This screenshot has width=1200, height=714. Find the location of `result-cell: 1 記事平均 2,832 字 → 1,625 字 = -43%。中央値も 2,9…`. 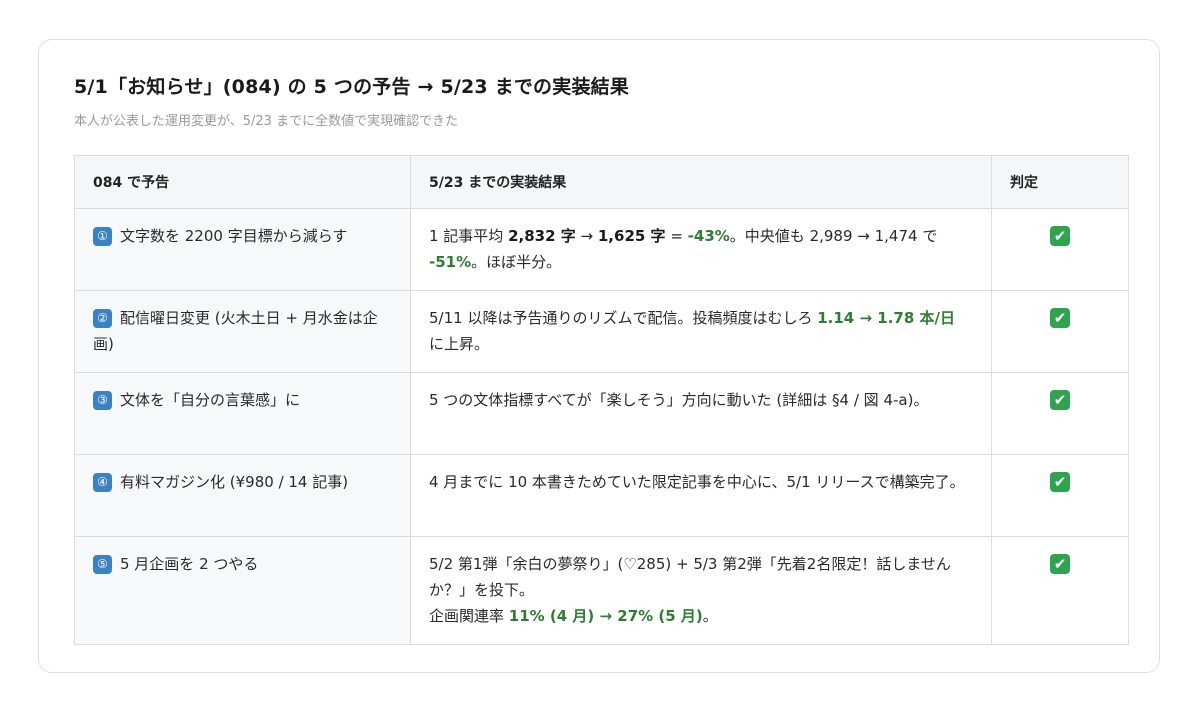

result-cell: 1 記事平均 2,832 字 → 1,625 字 = -43%。中央値も 2,9… is located at coordinates (701, 249).